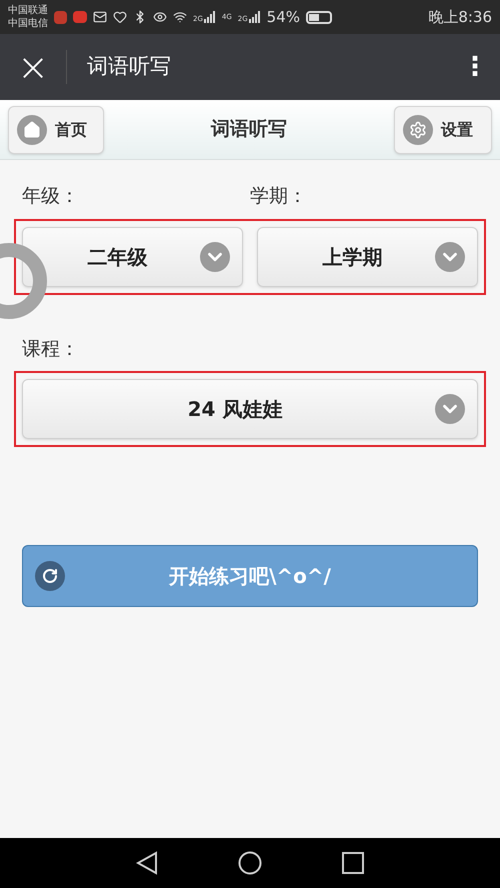 The height and width of the screenshot is (888, 500). I want to click on mail-icon, so click(100, 17).